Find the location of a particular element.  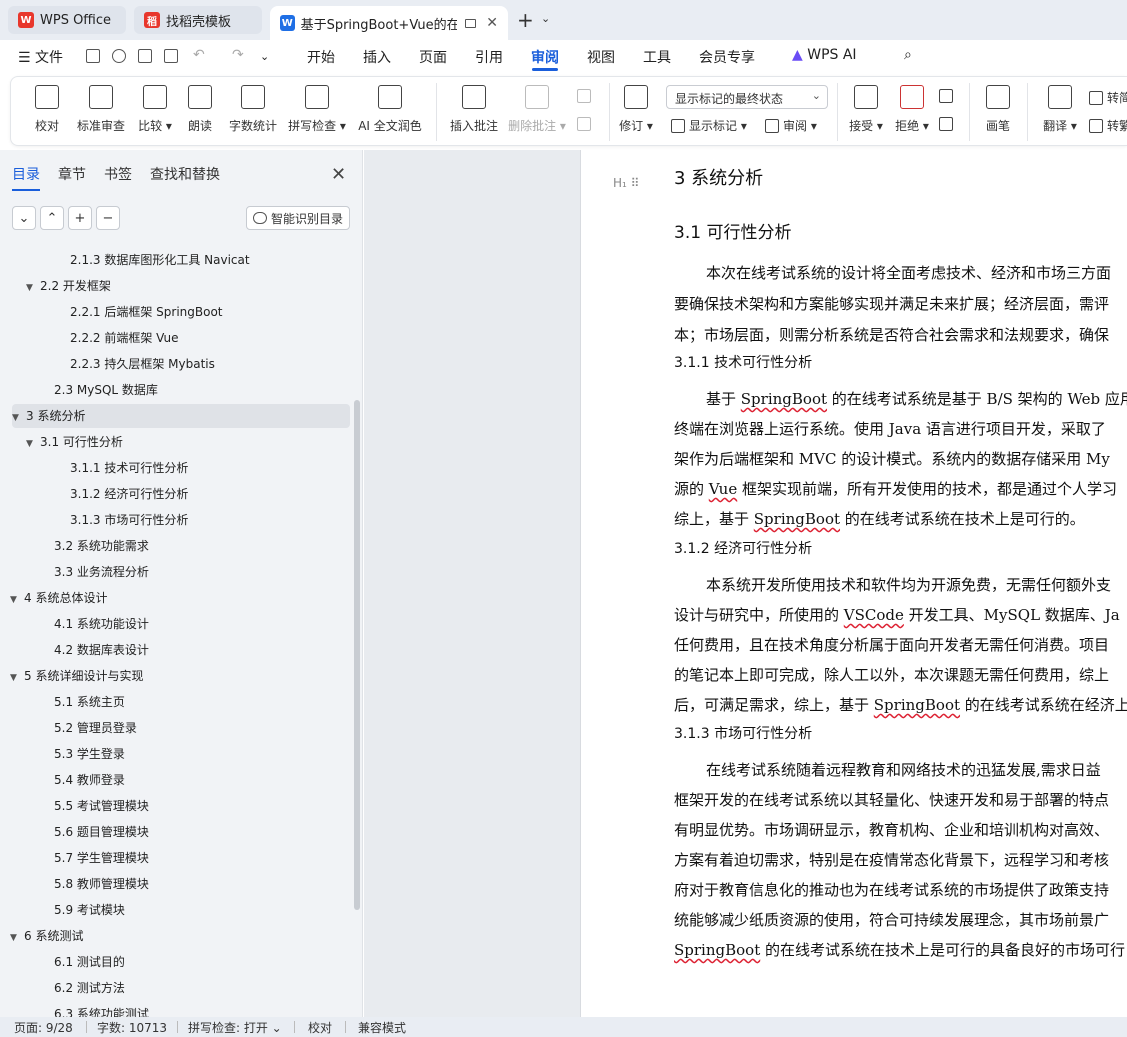

page-counter: 页面: 9/28 is located at coordinates (43, 1027).